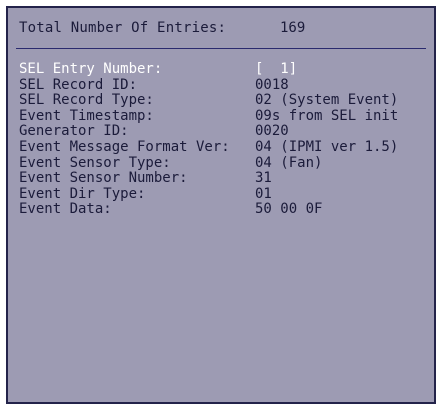 The height and width of the screenshot is (410, 442). I want to click on event-message-format-label: Event Message Format Ver:, so click(124, 146).